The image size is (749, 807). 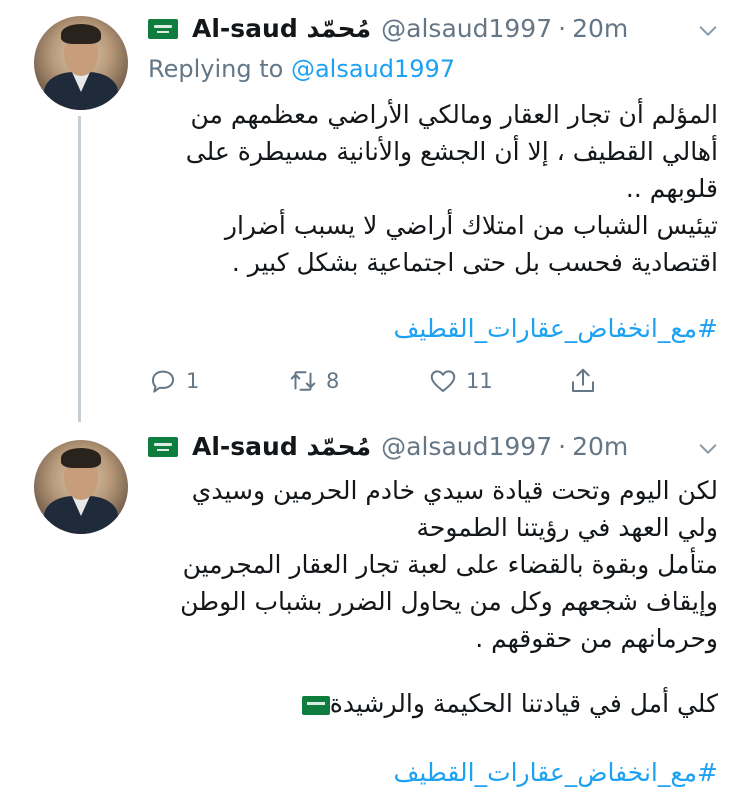 What do you see at coordinates (583, 380) in the screenshot?
I see `share-icon` at bounding box center [583, 380].